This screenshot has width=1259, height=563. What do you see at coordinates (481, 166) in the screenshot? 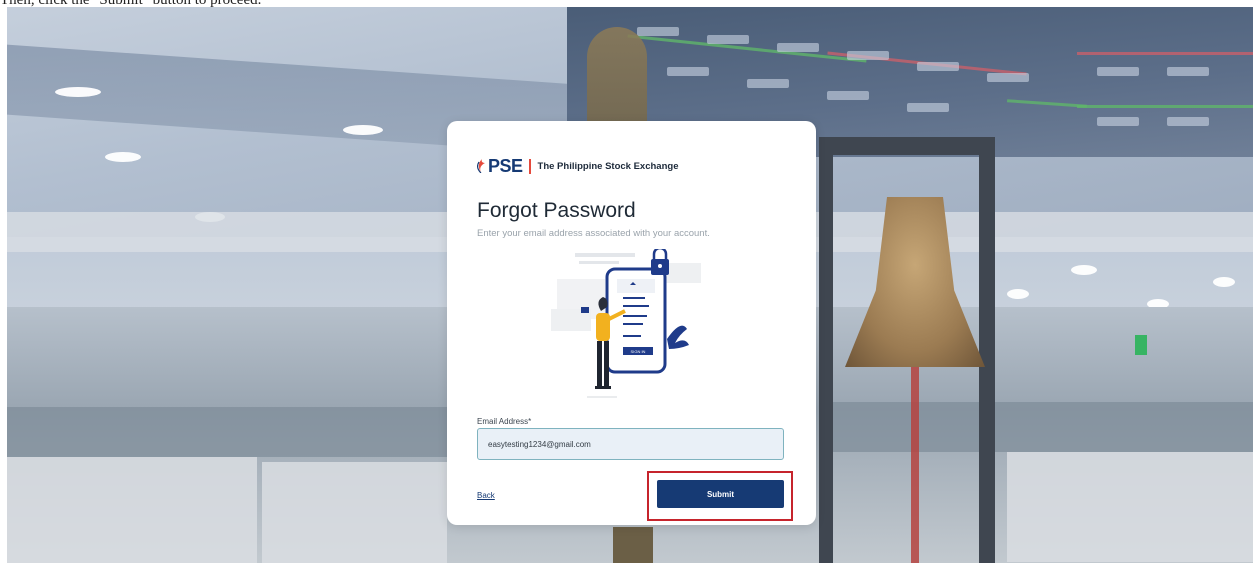
I see `pse-flame-icon` at bounding box center [481, 166].